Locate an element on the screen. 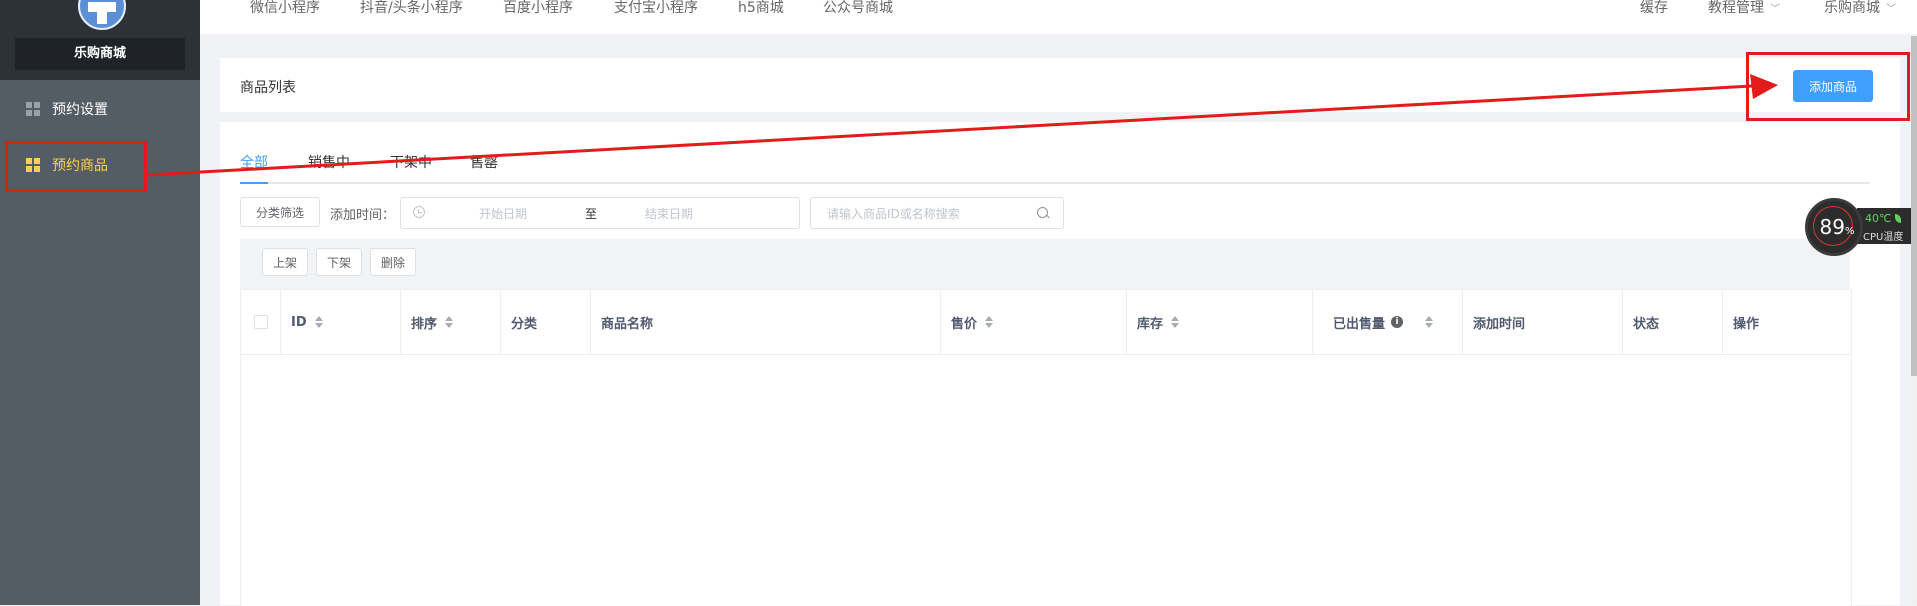  sidebar-item-booking-settings: 预约设置 is located at coordinates (100, 109).